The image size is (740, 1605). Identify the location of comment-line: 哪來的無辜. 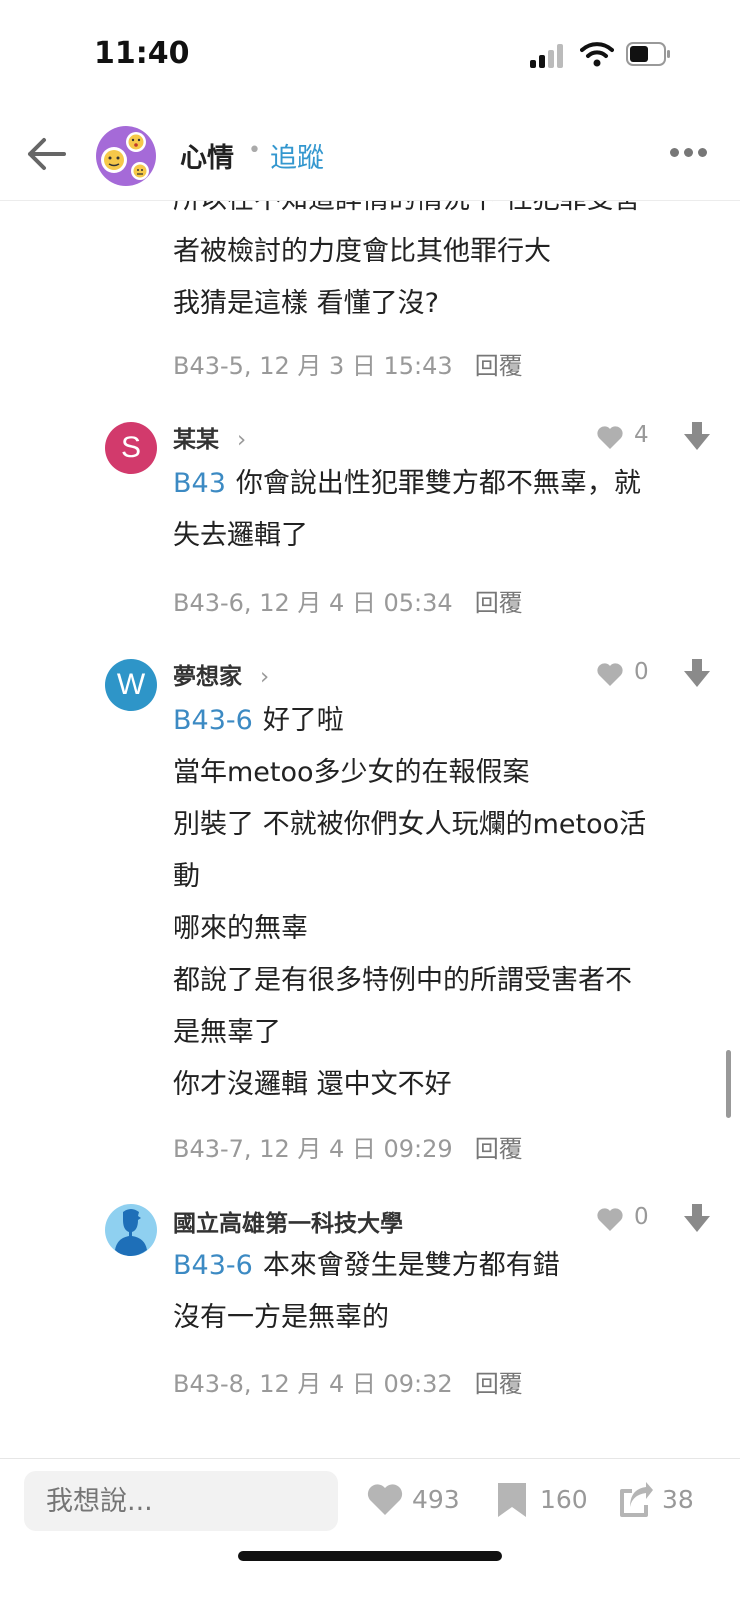
(240, 928).